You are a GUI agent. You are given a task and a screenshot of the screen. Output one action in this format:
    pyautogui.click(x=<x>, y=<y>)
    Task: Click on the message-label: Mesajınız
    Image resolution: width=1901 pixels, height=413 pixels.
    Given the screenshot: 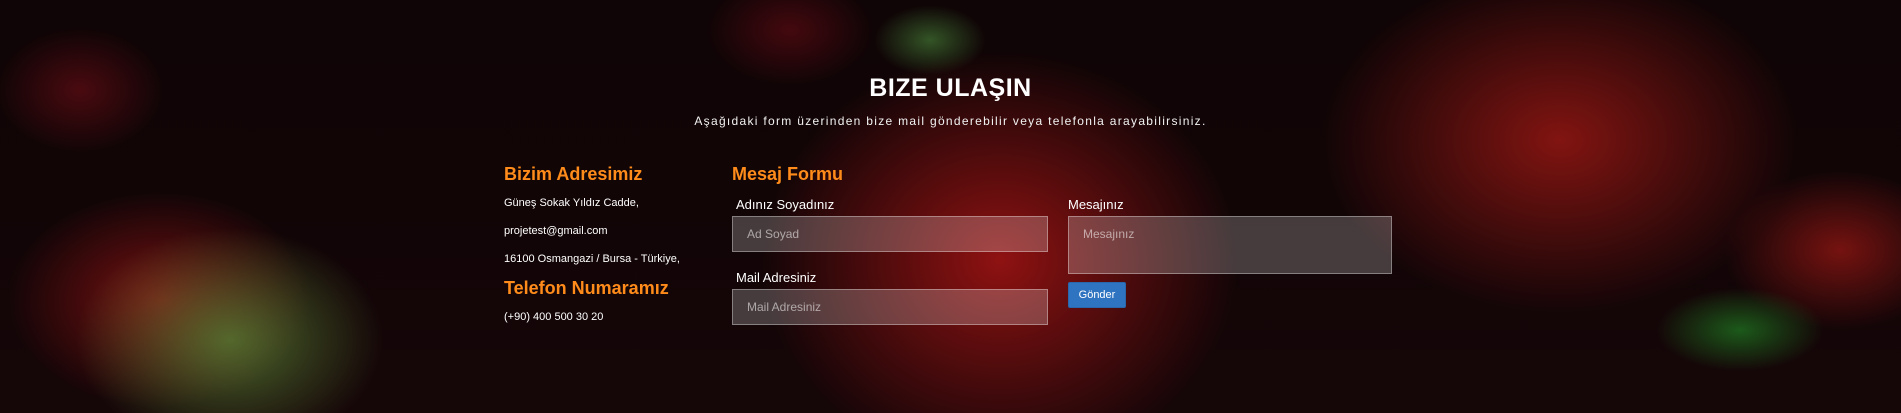 What is the action you would take?
    pyautogui.click(x=1096, y=204)
    